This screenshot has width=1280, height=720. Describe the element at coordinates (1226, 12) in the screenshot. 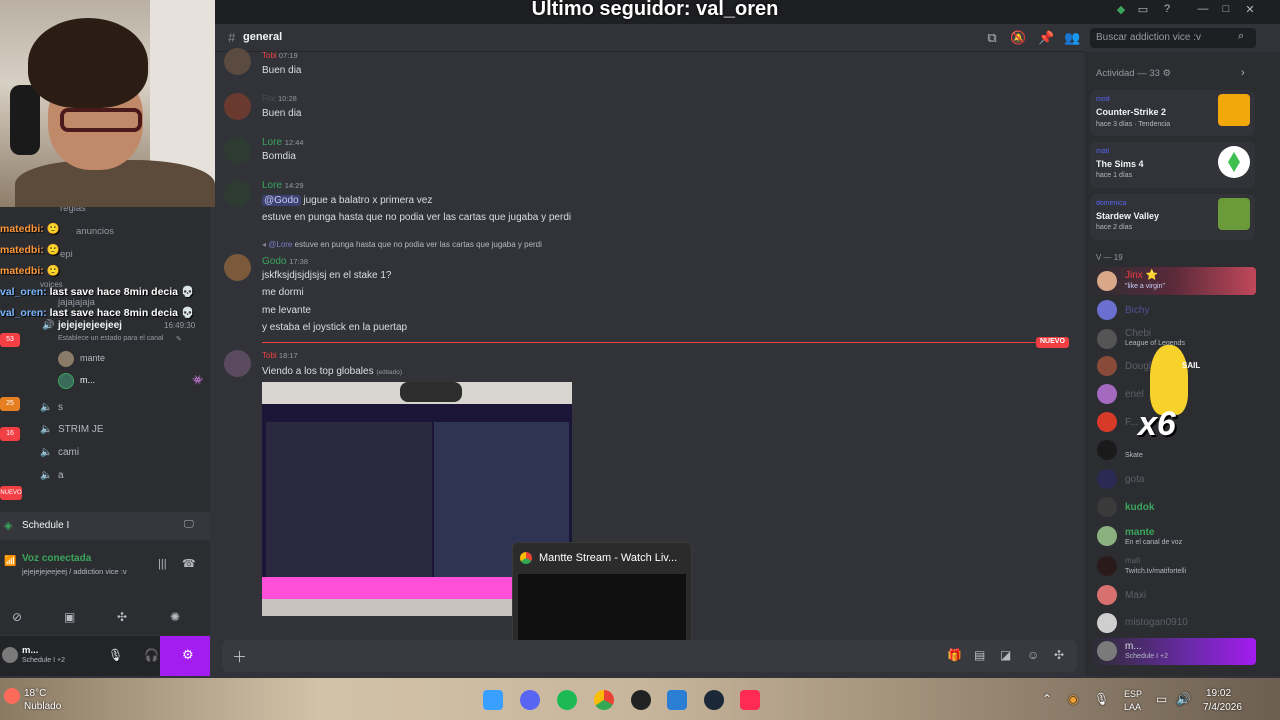

I see `maximize-icon: □` at that location.